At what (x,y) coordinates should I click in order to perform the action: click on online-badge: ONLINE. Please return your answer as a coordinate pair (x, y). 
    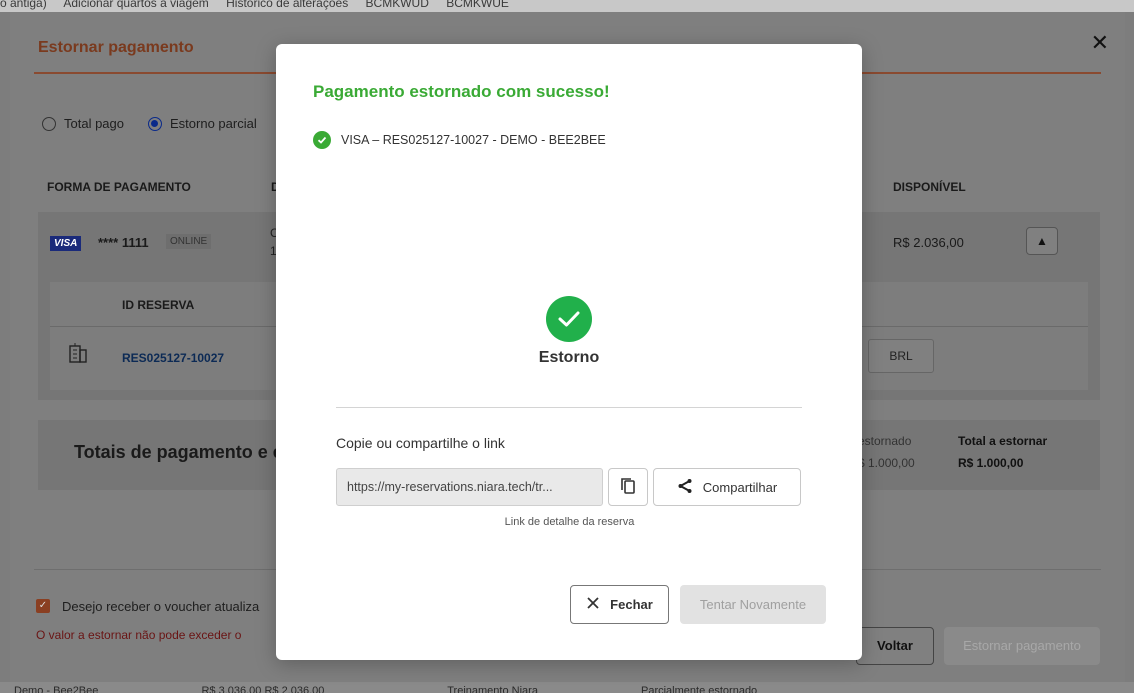
    Looking at the image, I should click on (189, 241).